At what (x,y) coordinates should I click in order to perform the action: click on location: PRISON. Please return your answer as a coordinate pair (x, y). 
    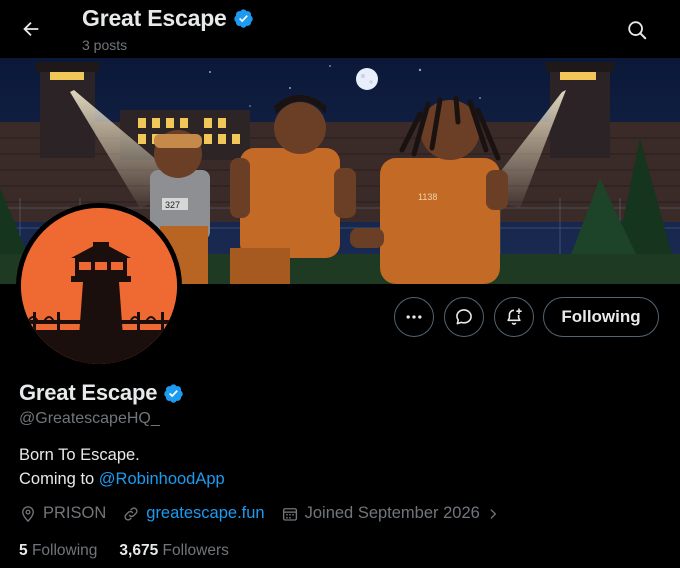
    Looking at the image, I should click on (62, 513).